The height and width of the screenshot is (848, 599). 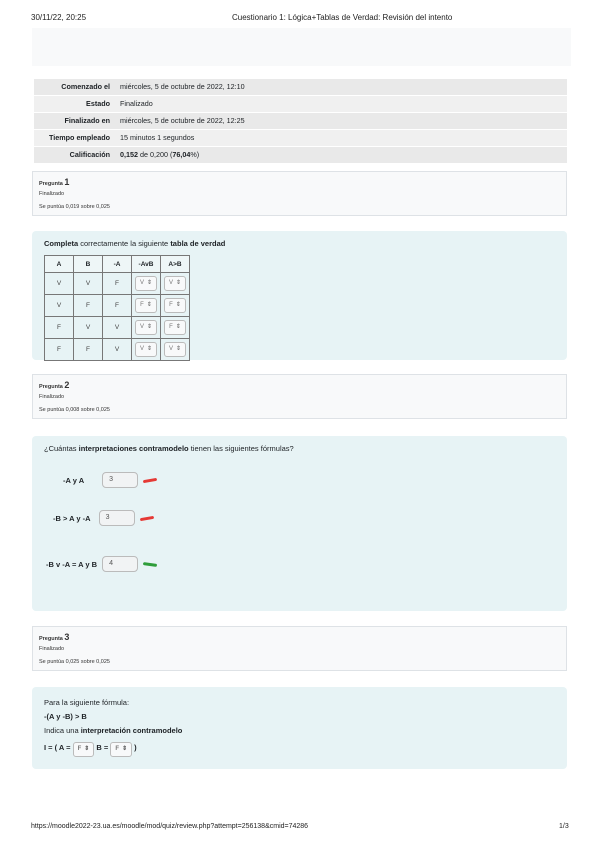 I want to click on summary-label: Calificación, so click(x=74, y=154).